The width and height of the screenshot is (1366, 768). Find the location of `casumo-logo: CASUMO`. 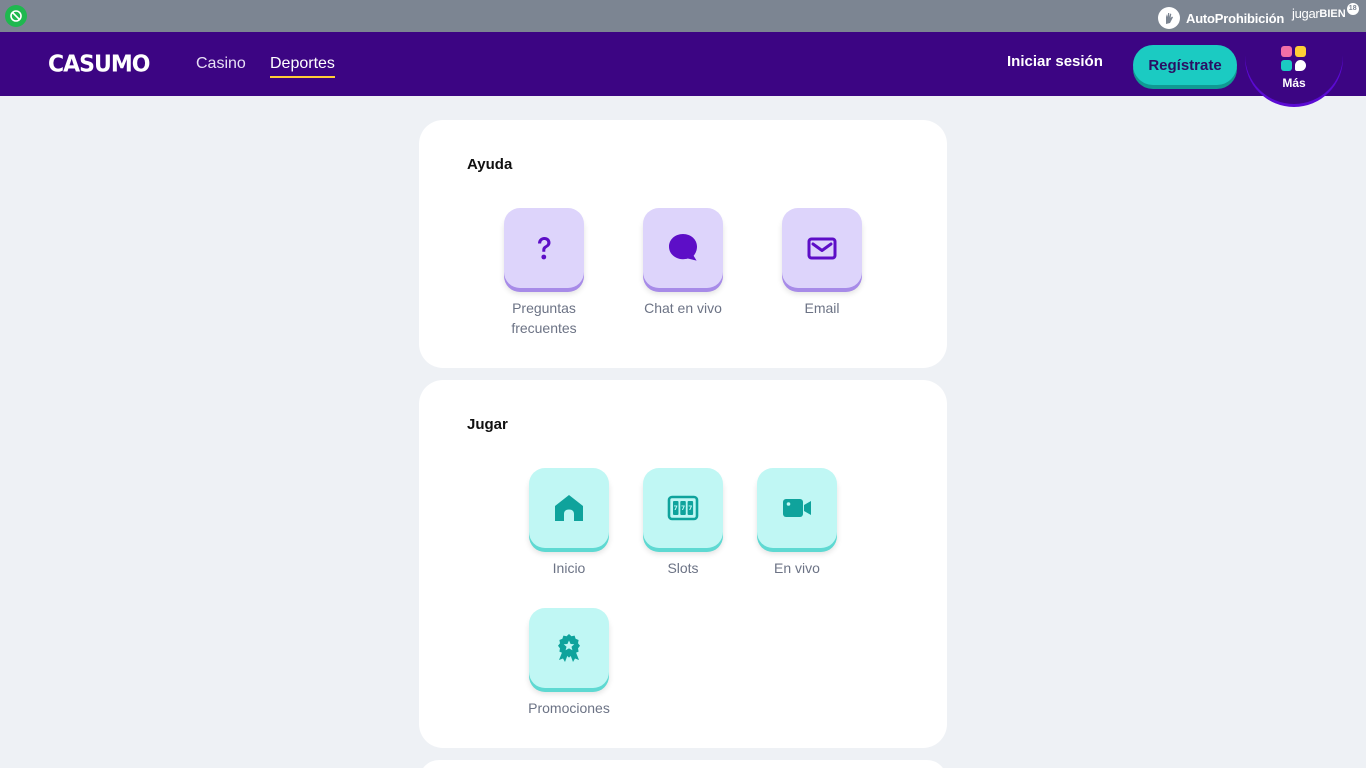

casumo-logo: CASUMO is located at coordinates (99, 64).